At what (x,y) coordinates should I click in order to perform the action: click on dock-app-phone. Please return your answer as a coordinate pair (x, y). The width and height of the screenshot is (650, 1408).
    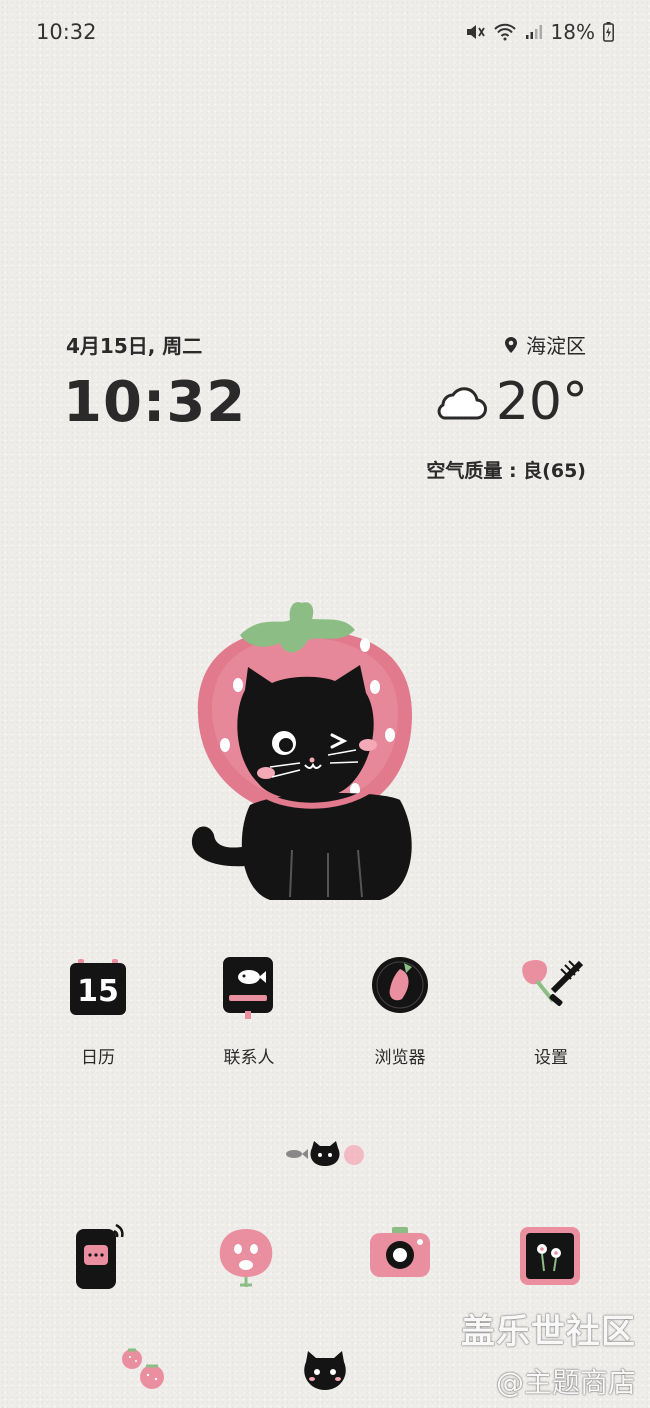
    Looking at the image, I should click on (98, 1257).